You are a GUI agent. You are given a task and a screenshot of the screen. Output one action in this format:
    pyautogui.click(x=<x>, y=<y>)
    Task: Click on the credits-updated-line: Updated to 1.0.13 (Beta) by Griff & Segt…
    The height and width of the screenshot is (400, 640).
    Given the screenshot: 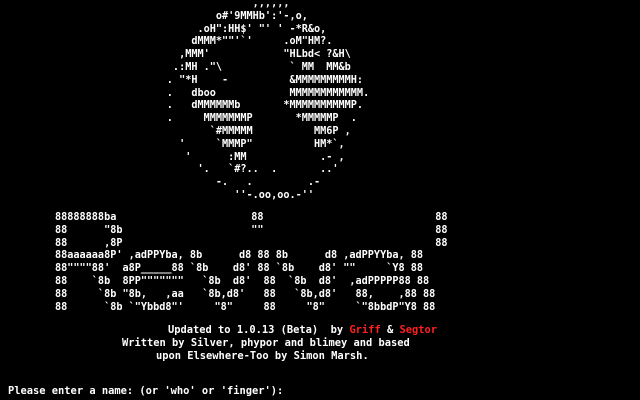 What is the action you would take?
    pyautogui.click(x=302, y=330)
    